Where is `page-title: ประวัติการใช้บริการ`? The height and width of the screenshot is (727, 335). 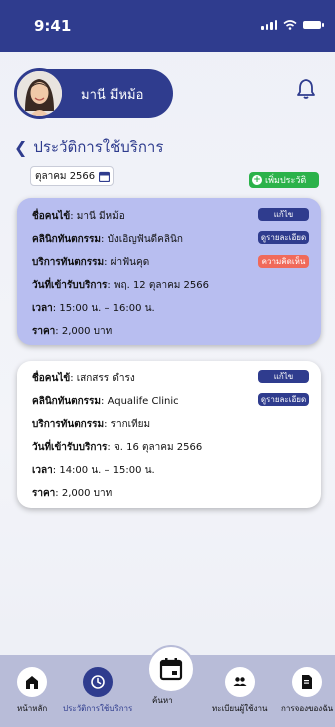
page-title: ประวัติการใช้บริการ is located at coordinates (98, 147).